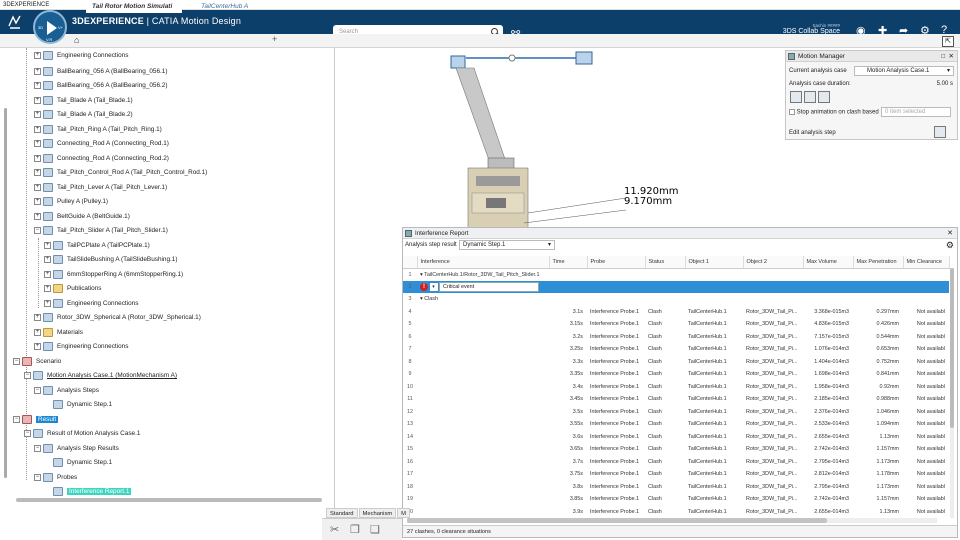 This screenshot has width=960, height=540. What do you see at coordinates (82, 434) in the screenshot?
I see `tree-item: − Result of Motion Analysis Case.1` at bounding box center [82, 434].